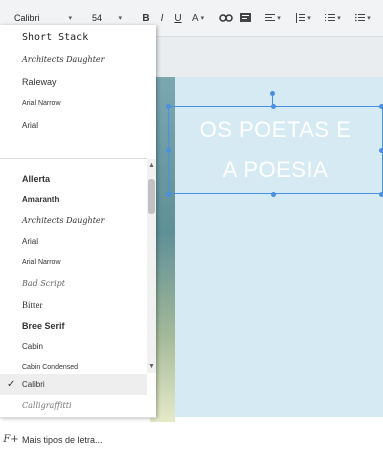 This screenshot has width=383, height=461. Describe the element at coordinates (333, 18) in the screenshot. I see `numbered-list-icon: ▾` at that location.